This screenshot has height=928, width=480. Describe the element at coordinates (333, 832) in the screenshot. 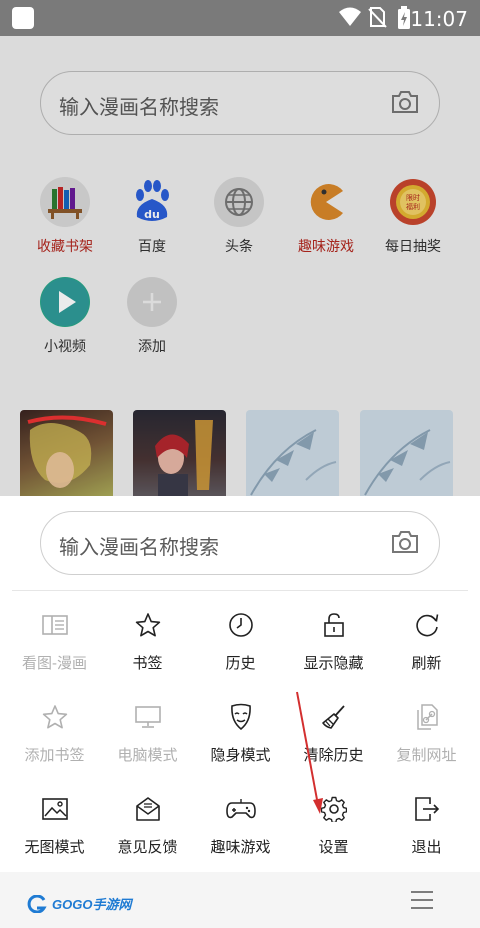

I see `menu-item-settings: 设置` at that location.